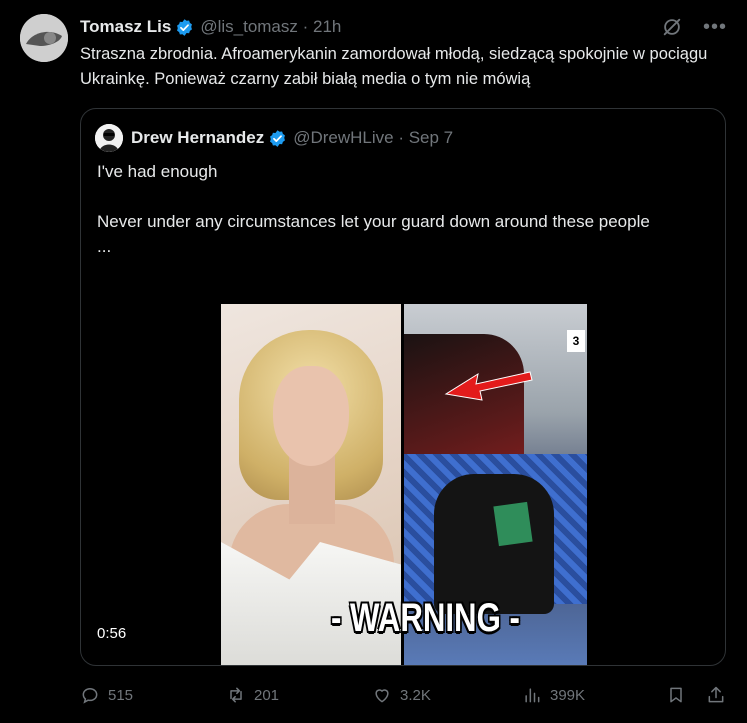  I want to click on quote-header: Drew Hernandez @DrewHLive · Sep 7, so click(274, 138).